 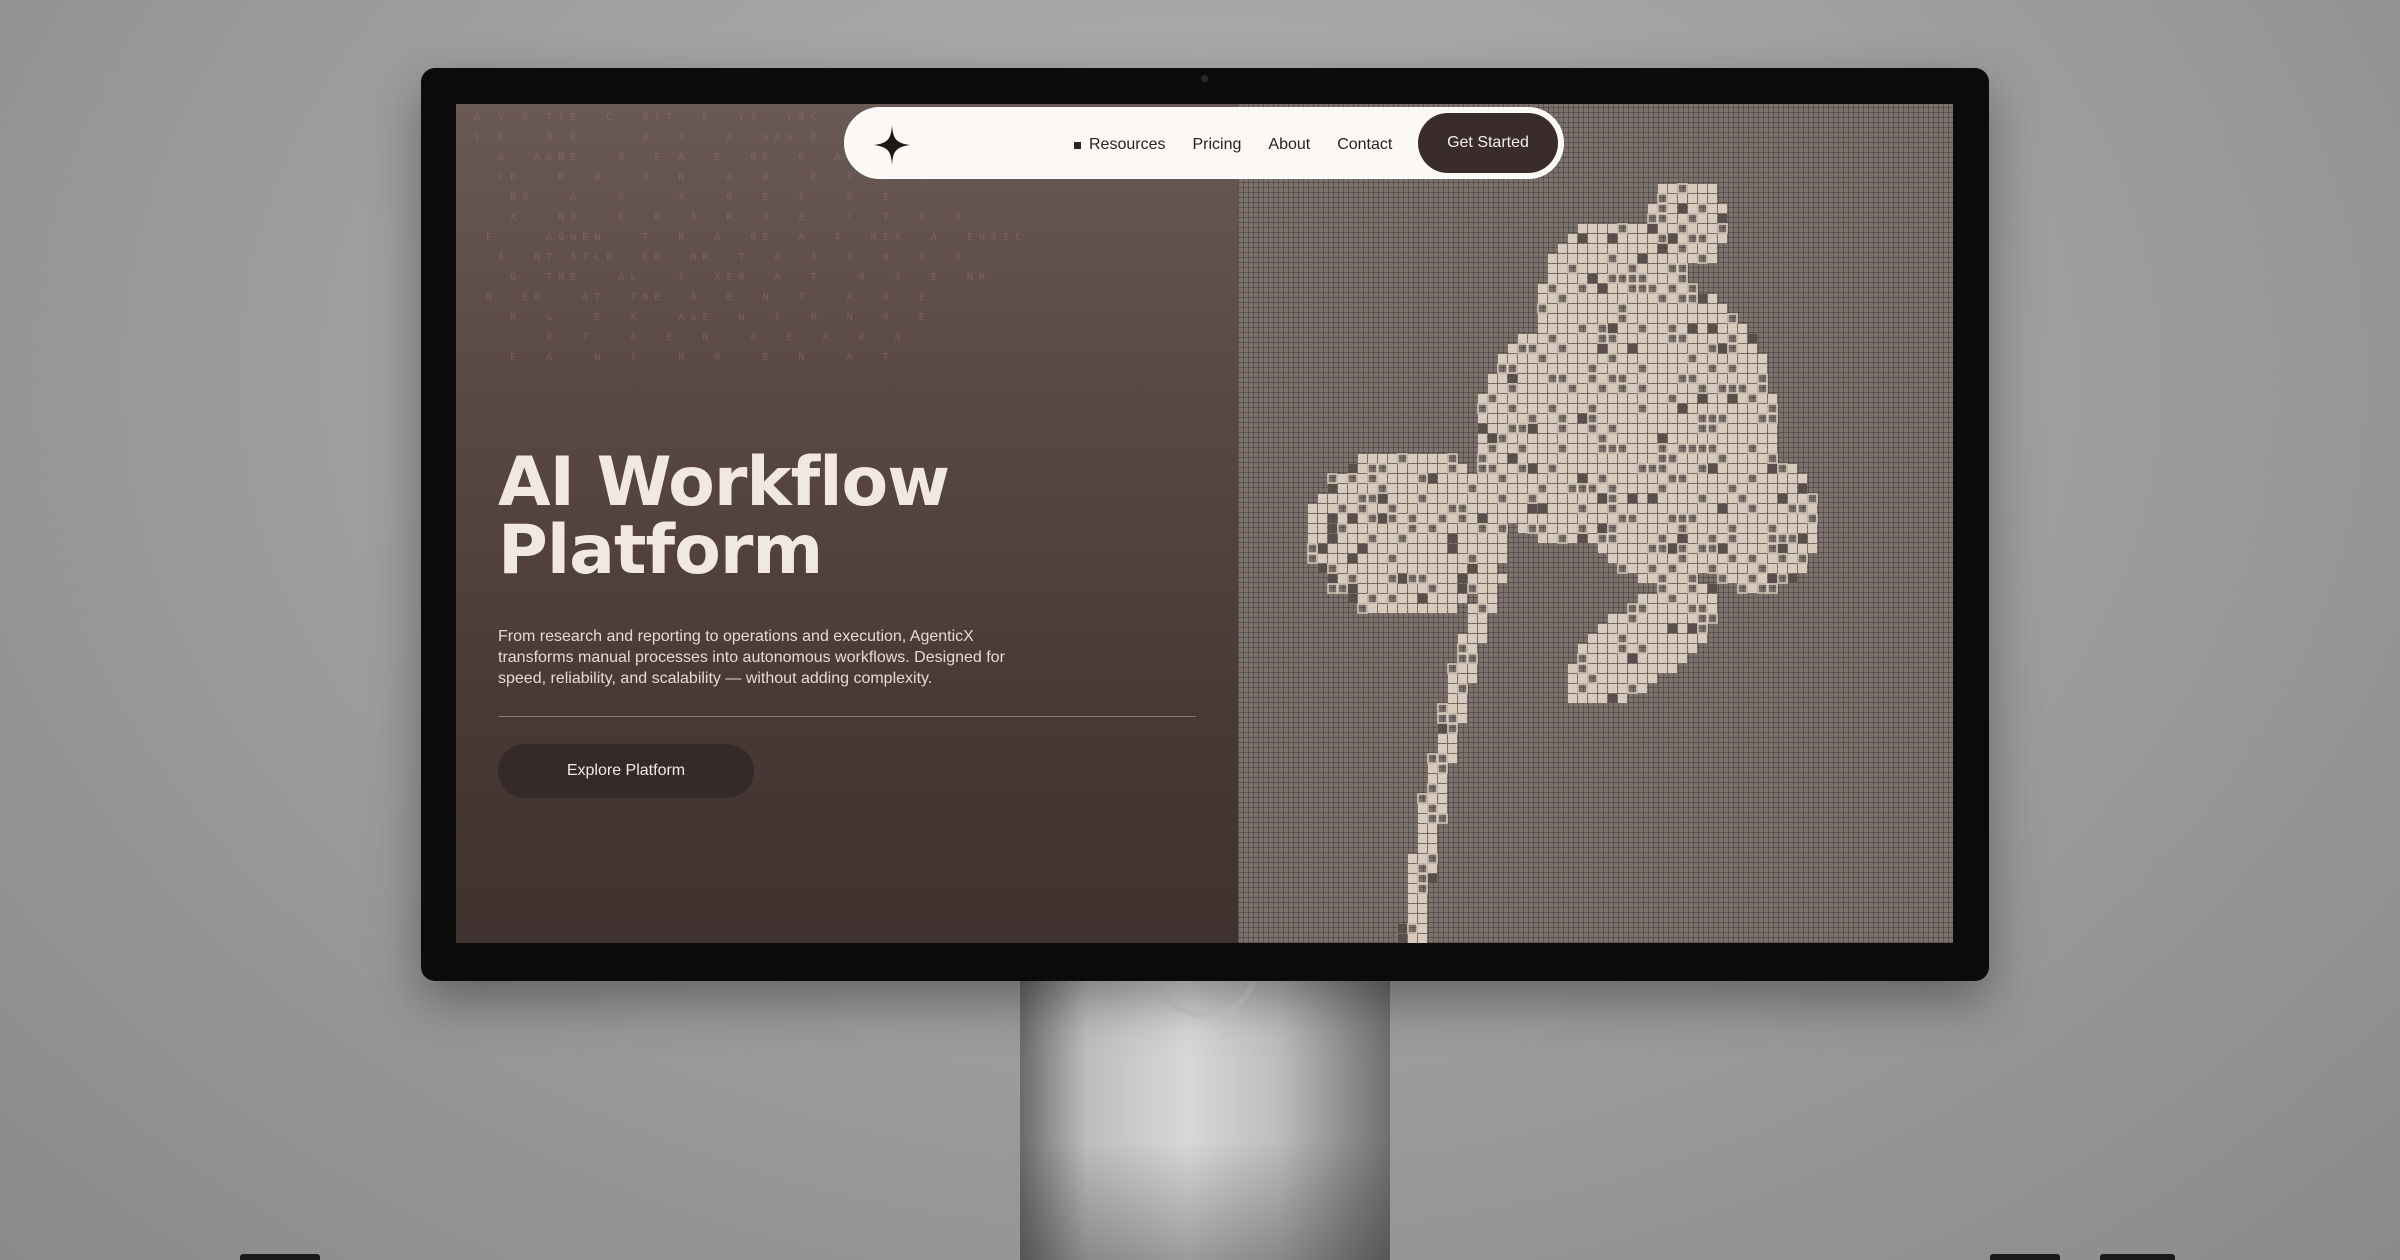 I want to click on nav-link-resources: Resources, so click(x=1119, y=145).